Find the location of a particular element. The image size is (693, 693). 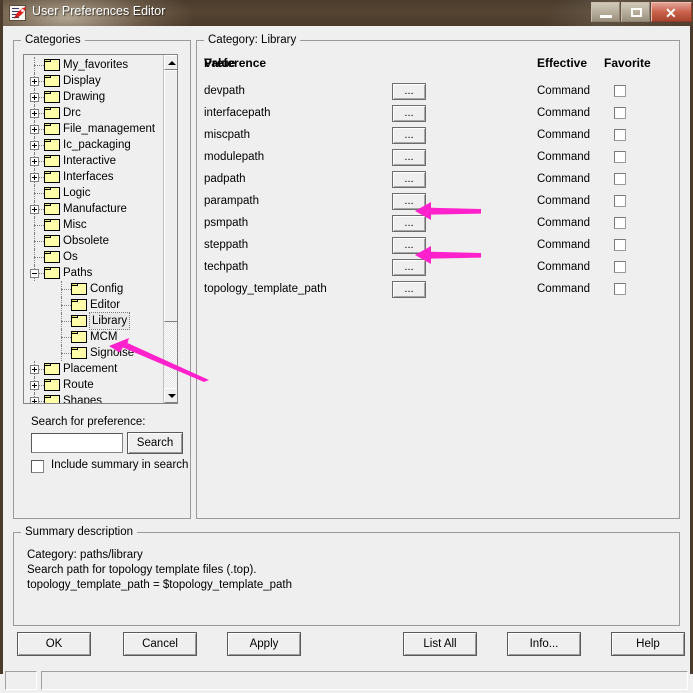

preference-row: parampath... Command is located at coordinates (437, 203).